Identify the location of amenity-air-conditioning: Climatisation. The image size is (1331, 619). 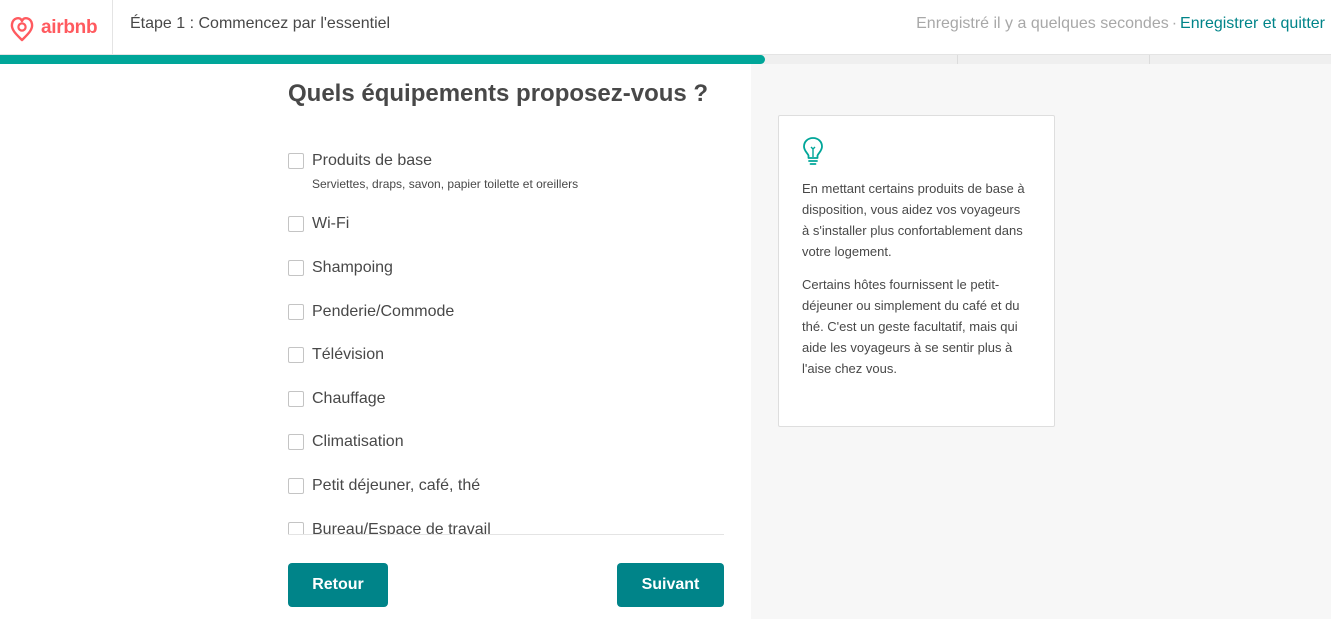
(346, 442).